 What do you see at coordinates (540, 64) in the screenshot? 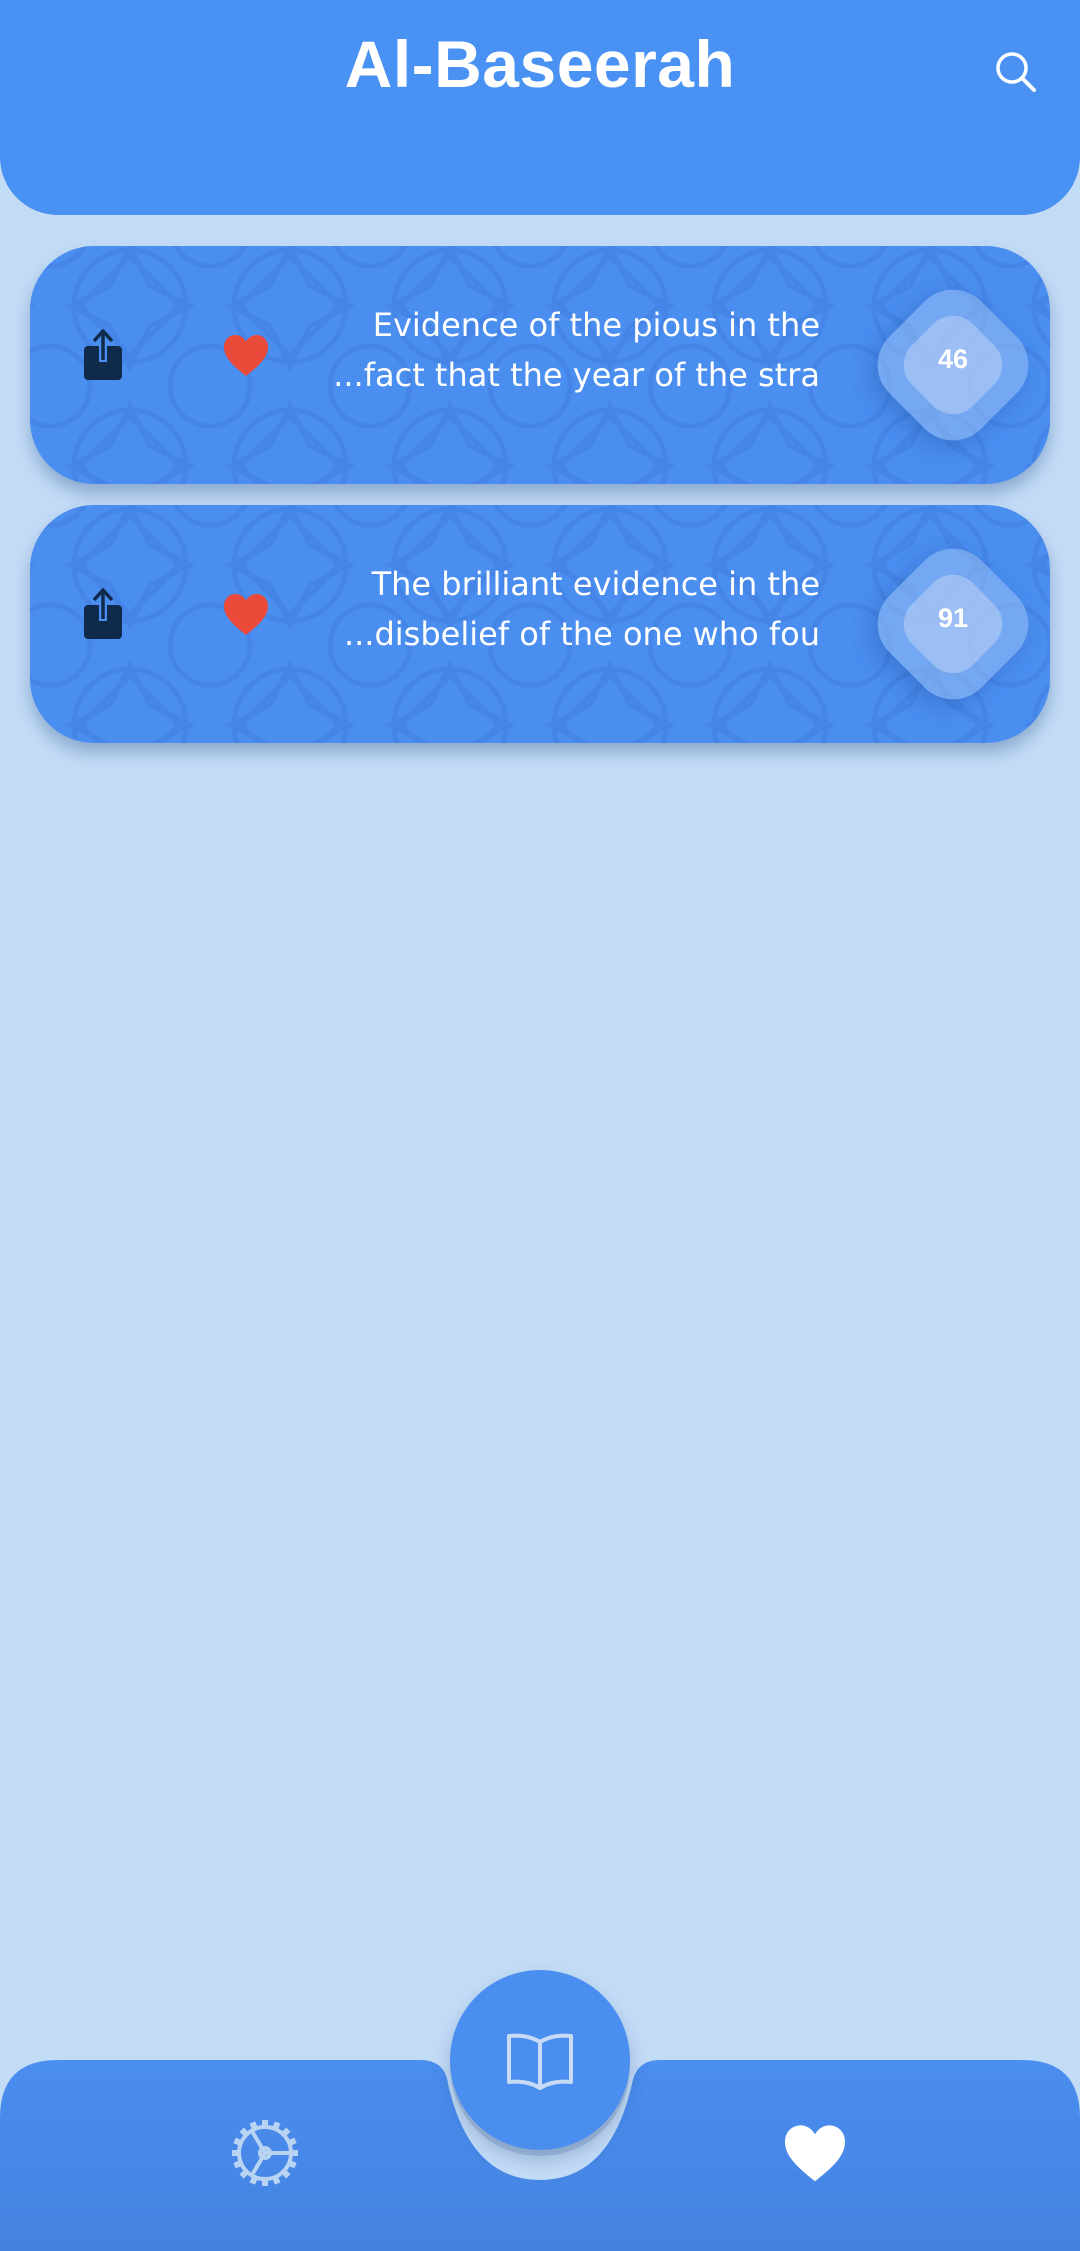
I see `app-title: Al-Baseerah` at bounding box center [540, 64].